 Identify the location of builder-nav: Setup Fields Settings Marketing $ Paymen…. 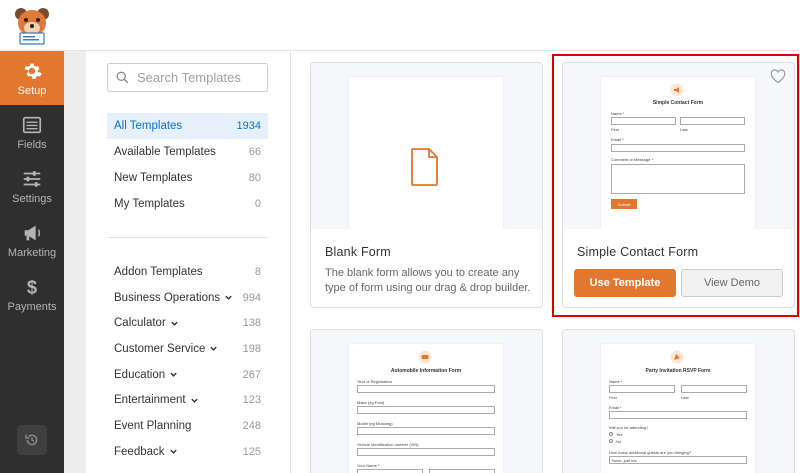
(32, 262).